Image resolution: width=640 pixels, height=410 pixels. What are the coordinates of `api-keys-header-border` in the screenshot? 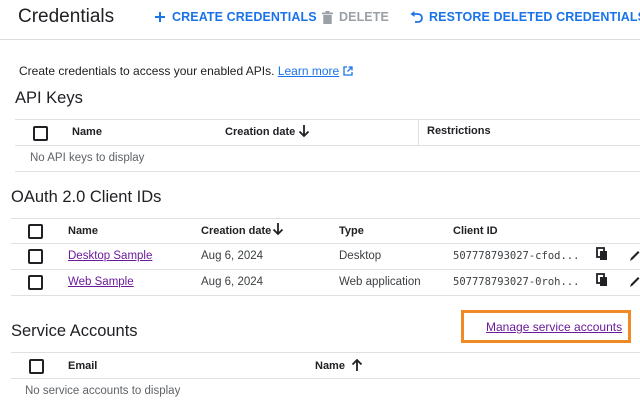 It's located at (327, 145).